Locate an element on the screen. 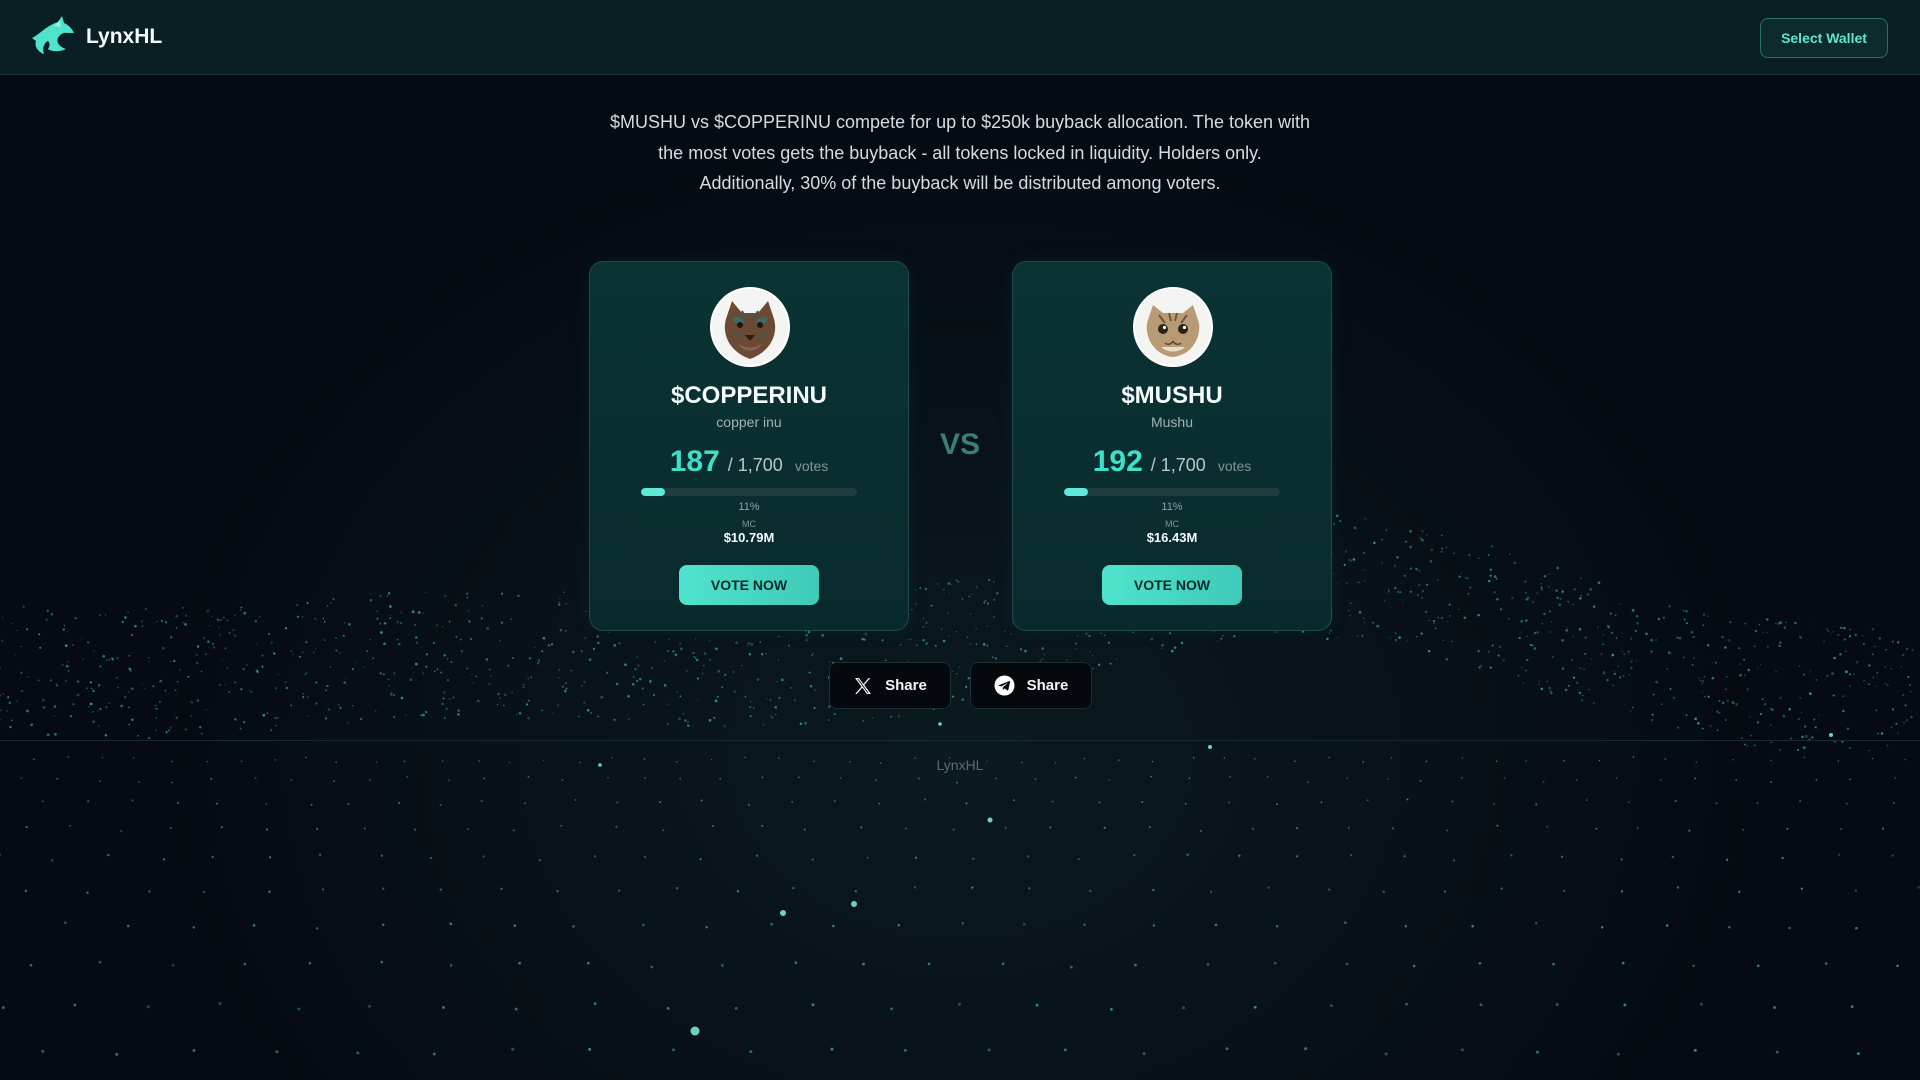 This screenshot has width=1920, height=1080. header: LynxHL Select Wallet is located at coordinates (960, 37).